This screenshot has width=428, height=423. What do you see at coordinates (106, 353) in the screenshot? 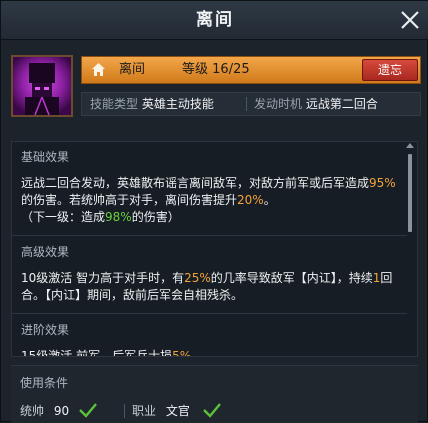
I see `progress-effect-text: 15级激活 前军、后军兵士损5%` at bounding box center [106, 353].